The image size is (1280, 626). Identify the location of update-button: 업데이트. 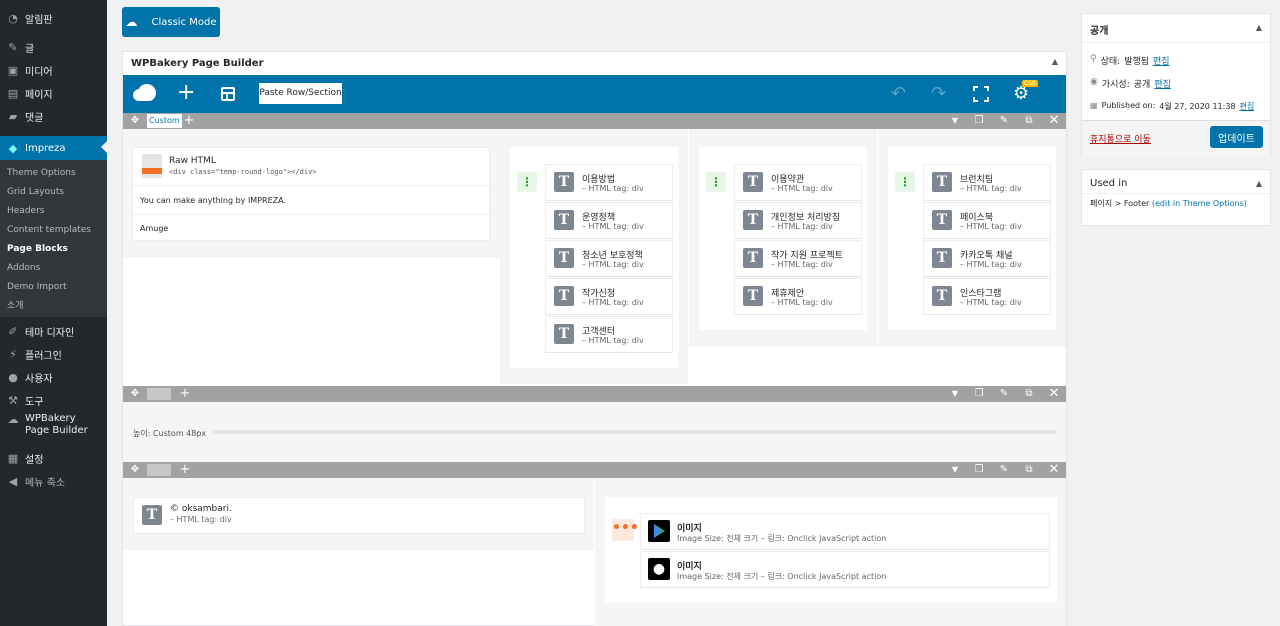
(1236, 137).